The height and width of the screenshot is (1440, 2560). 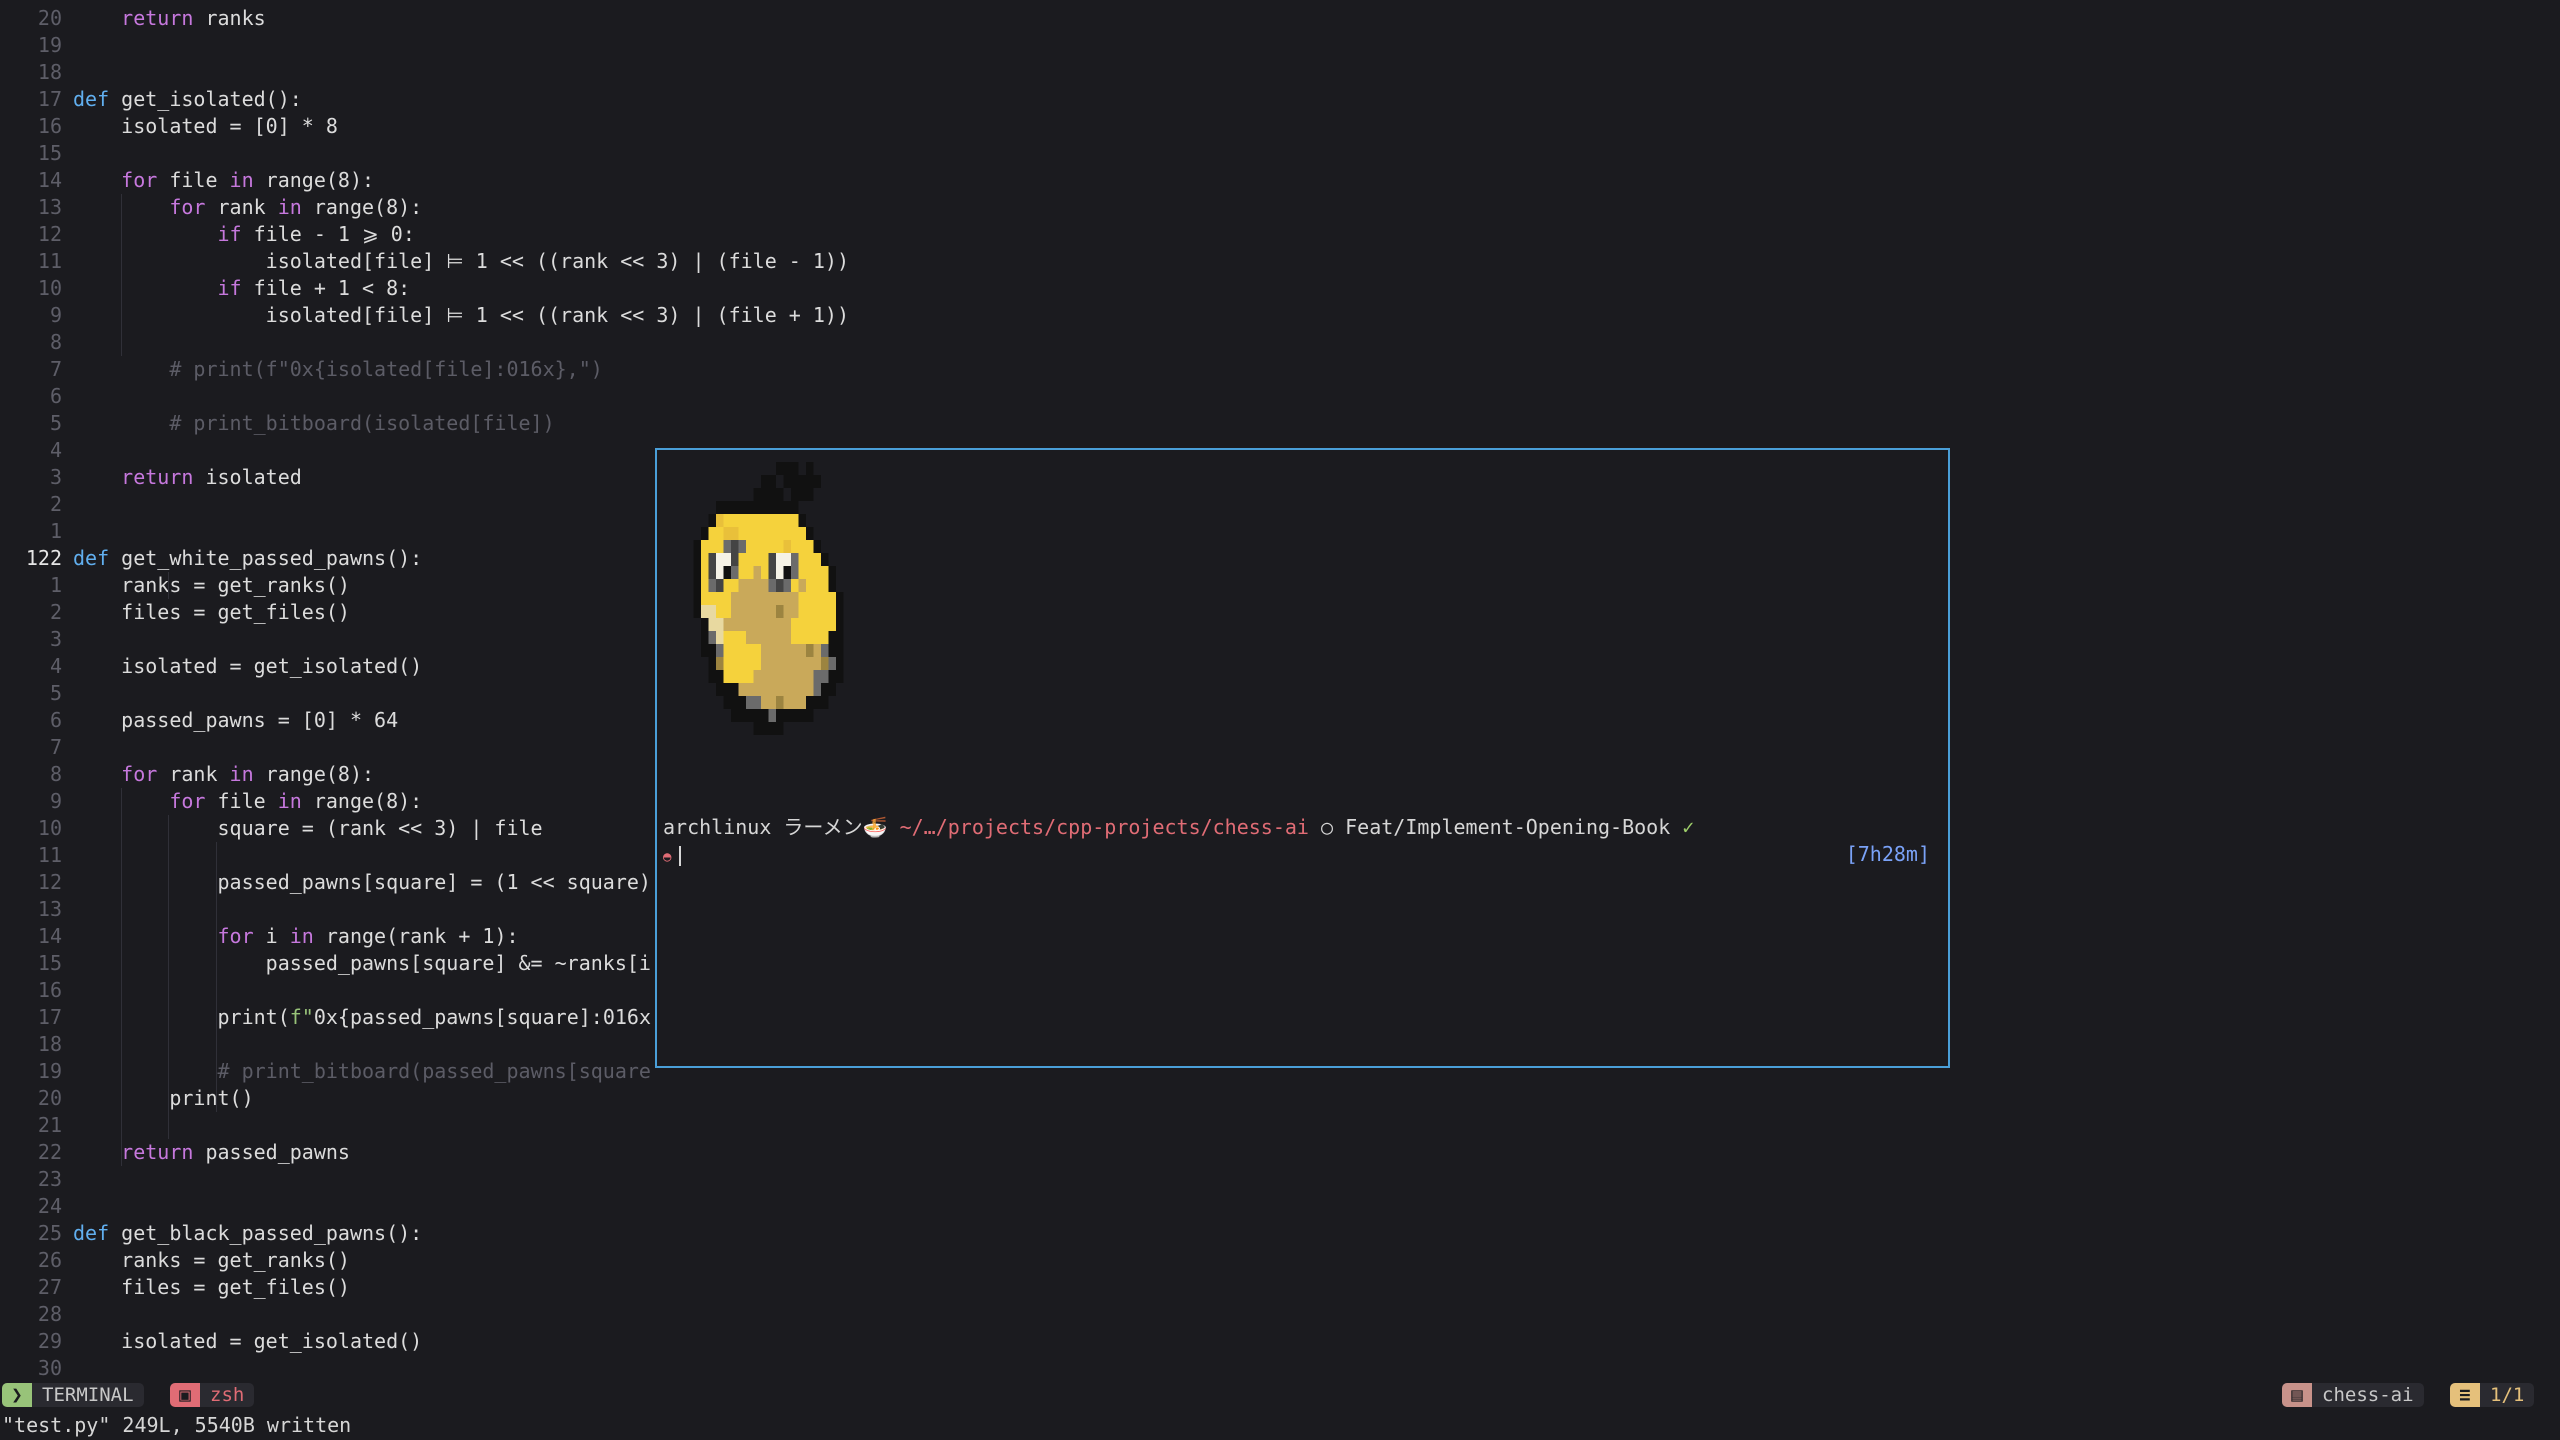 What do you see at coordinates (2297, 1395) in the screenshot?
I see `folder-icon: ▤` at bounding box center [2297, 1395].